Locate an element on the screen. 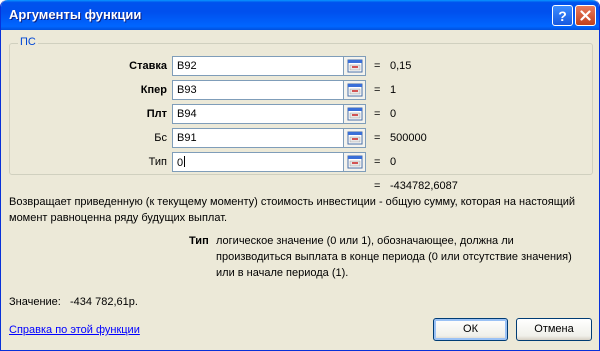  collapse-button-rate is located at coordinates (355, 66).